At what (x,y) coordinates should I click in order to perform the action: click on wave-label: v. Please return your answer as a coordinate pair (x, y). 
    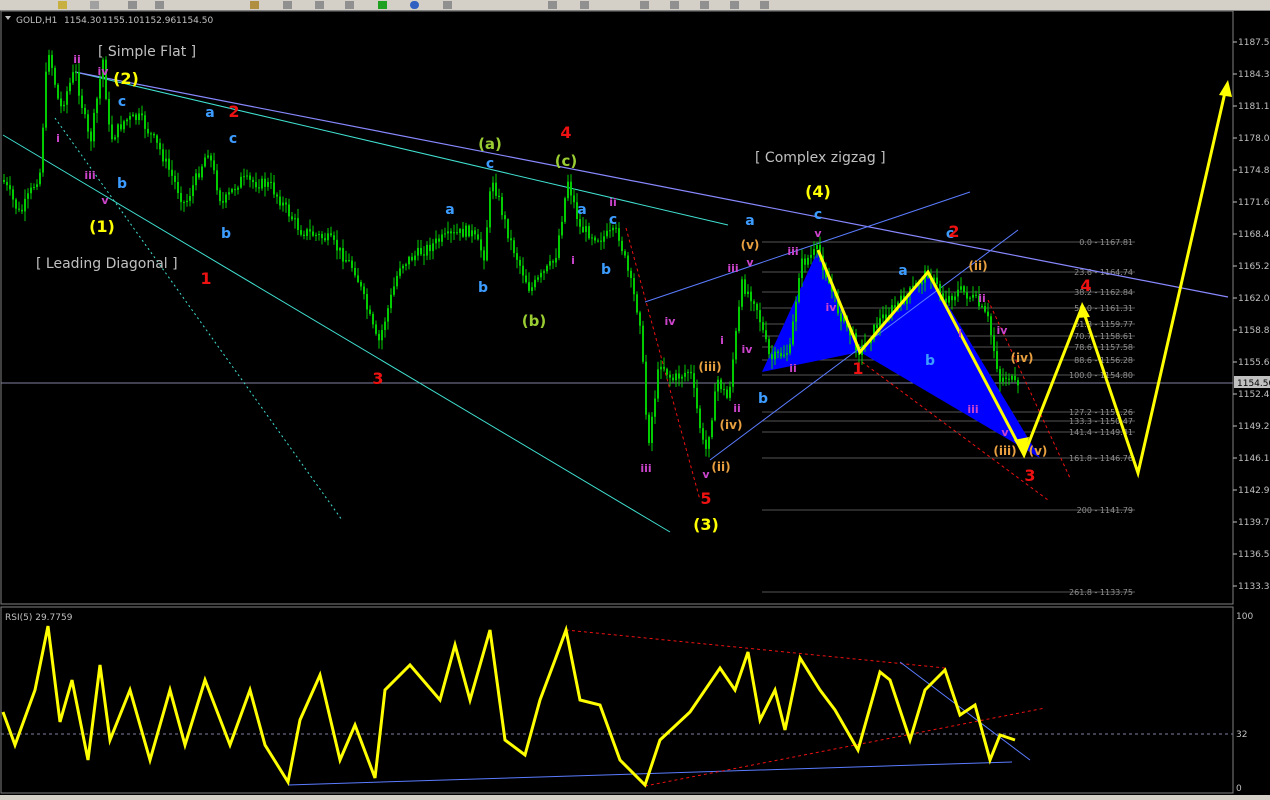
    Looking at the image, I should click on (706, 474).